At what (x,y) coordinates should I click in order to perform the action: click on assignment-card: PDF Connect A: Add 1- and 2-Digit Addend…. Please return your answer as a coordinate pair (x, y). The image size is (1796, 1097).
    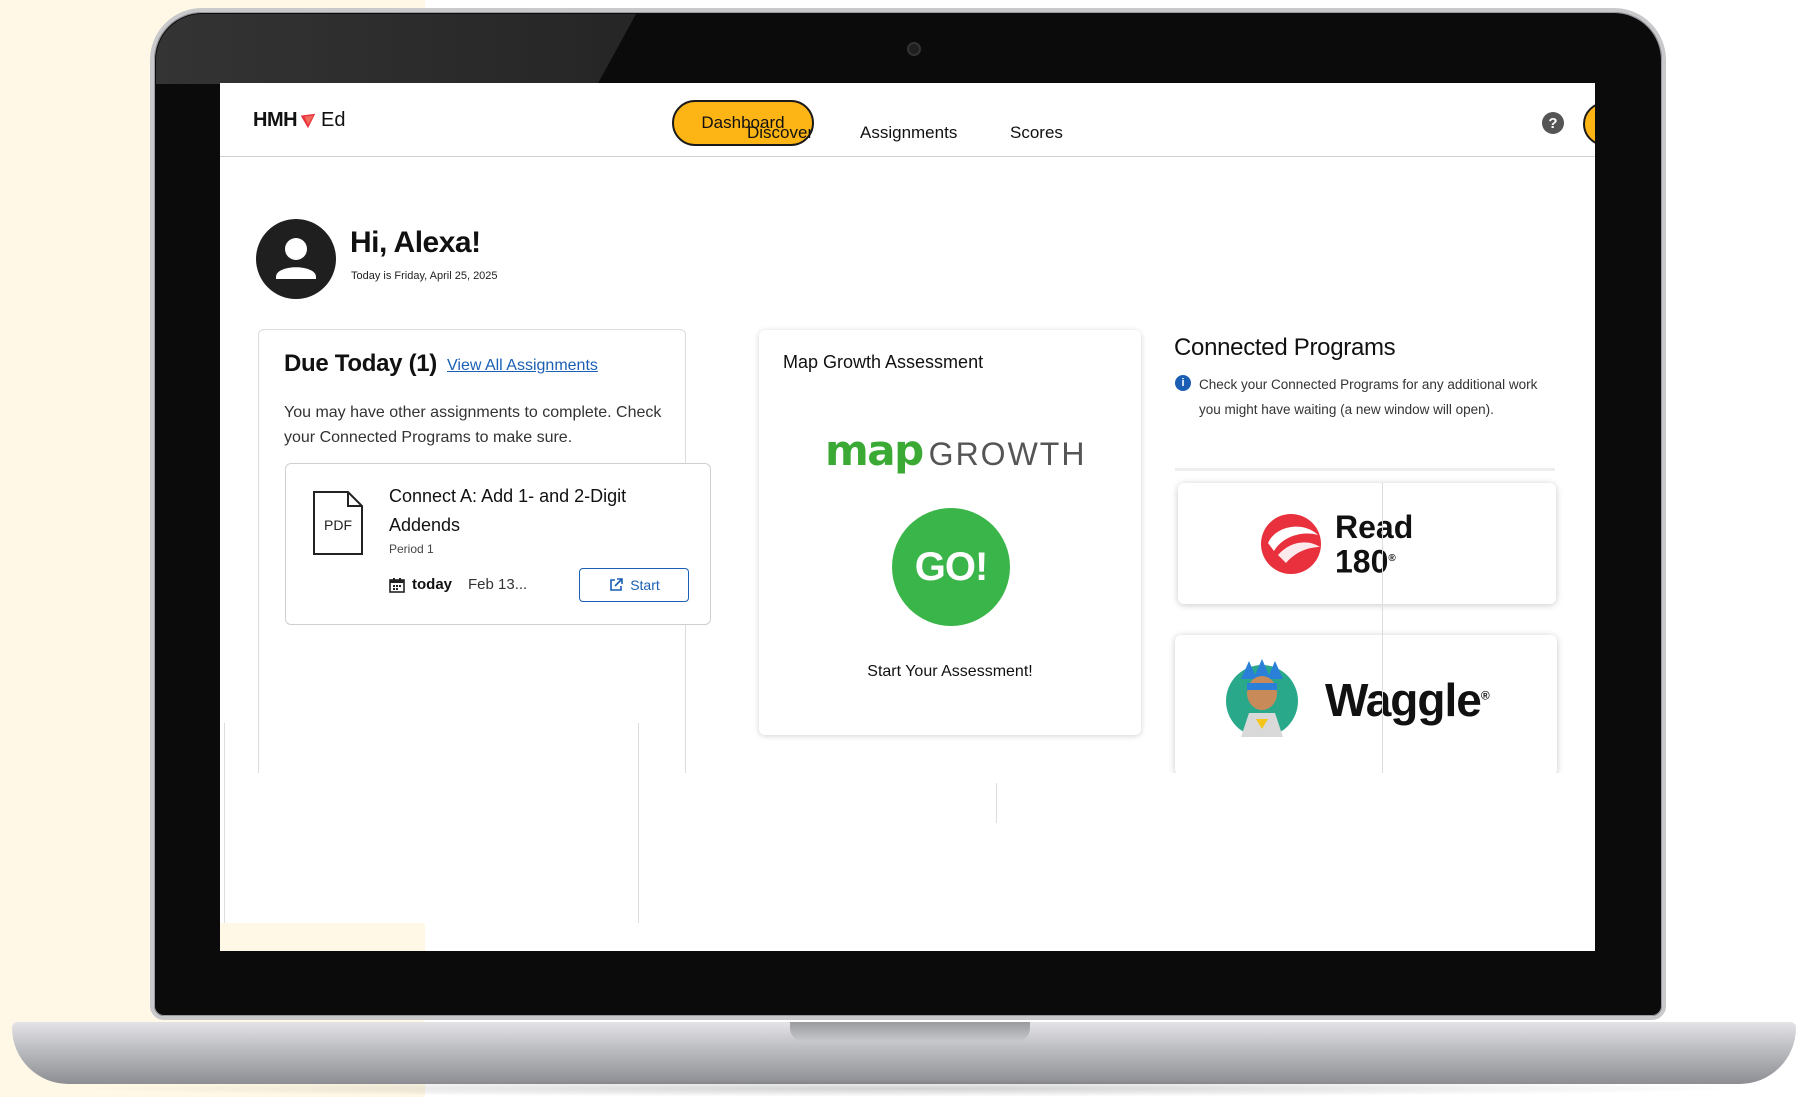
    Looking at the image, I should click on (498, 544).